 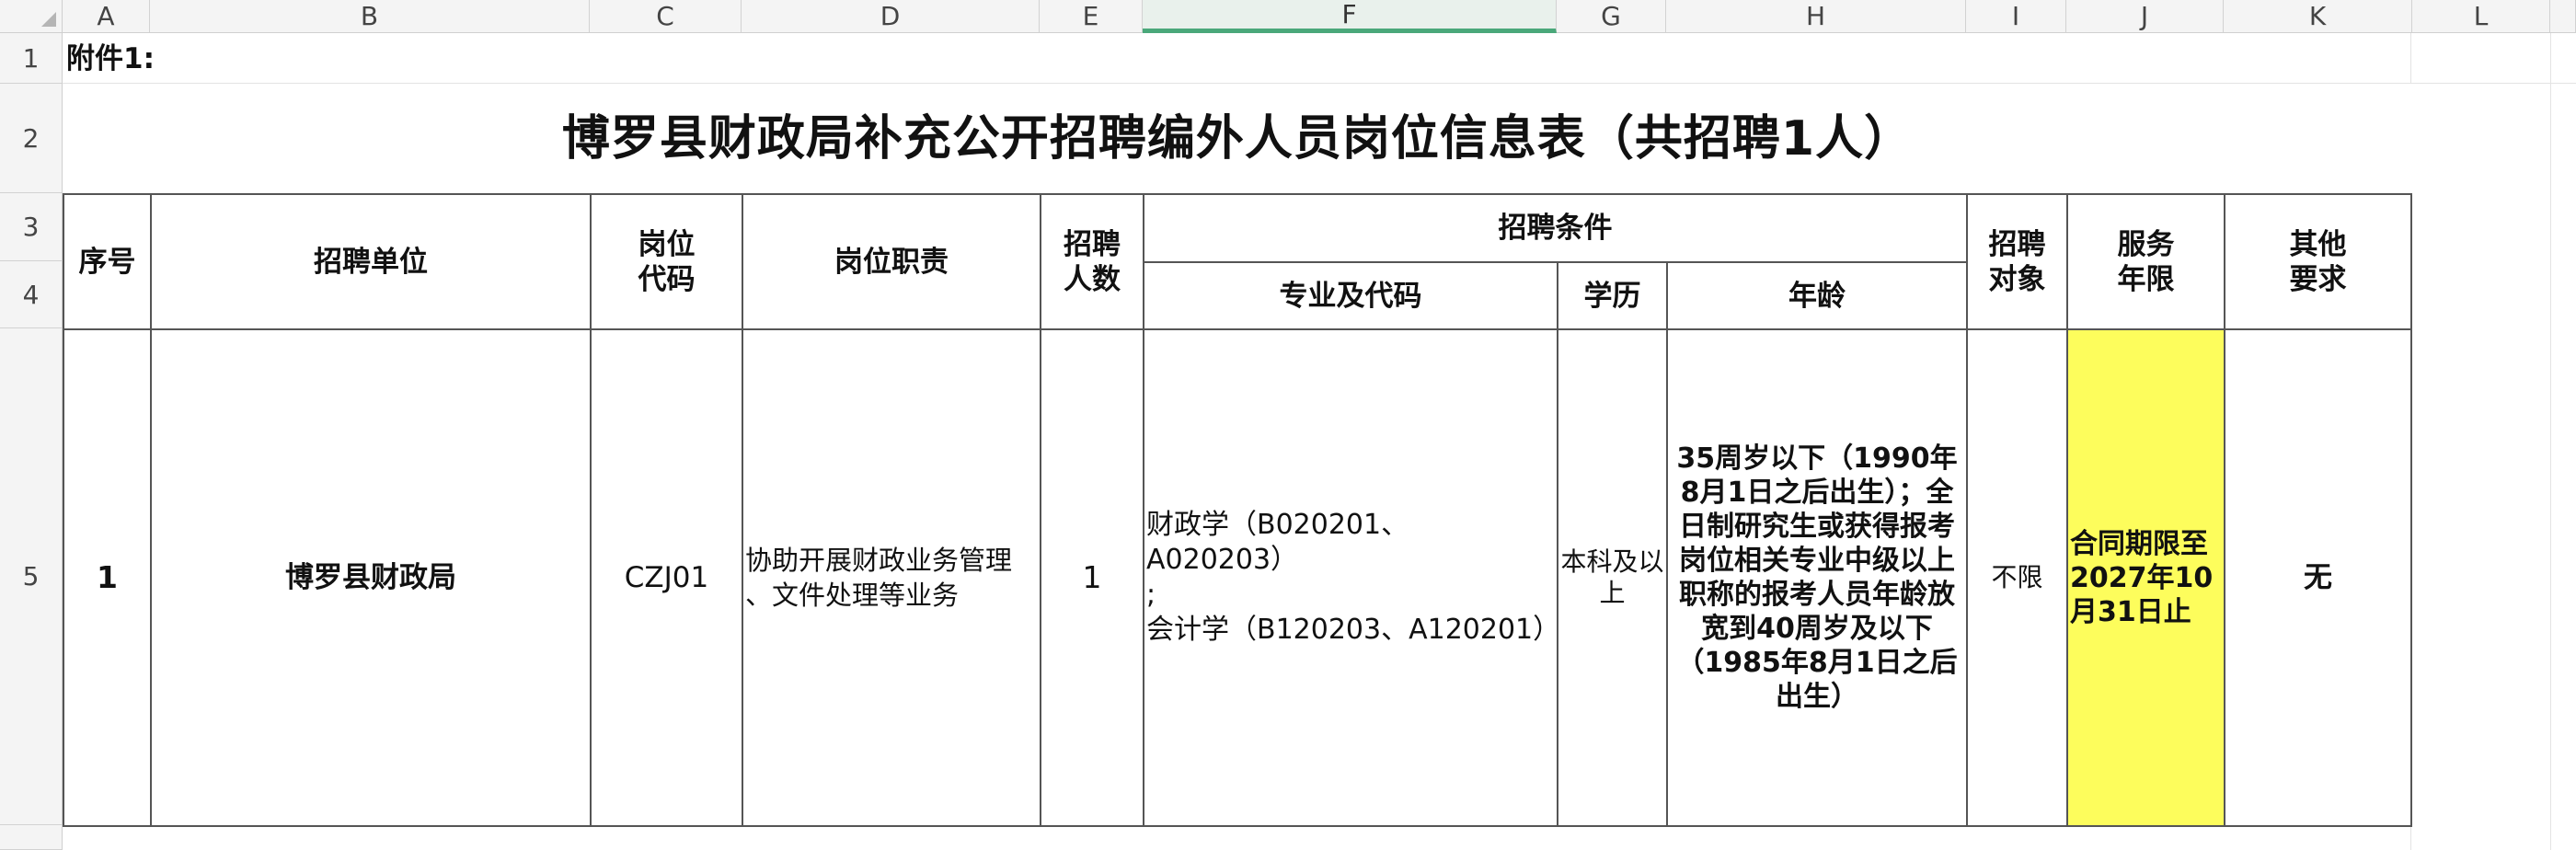 What do you see at coordinates (2318, 578) in the screenshot?
I see `cell-other: 无` at bounding box center [2318, 578].